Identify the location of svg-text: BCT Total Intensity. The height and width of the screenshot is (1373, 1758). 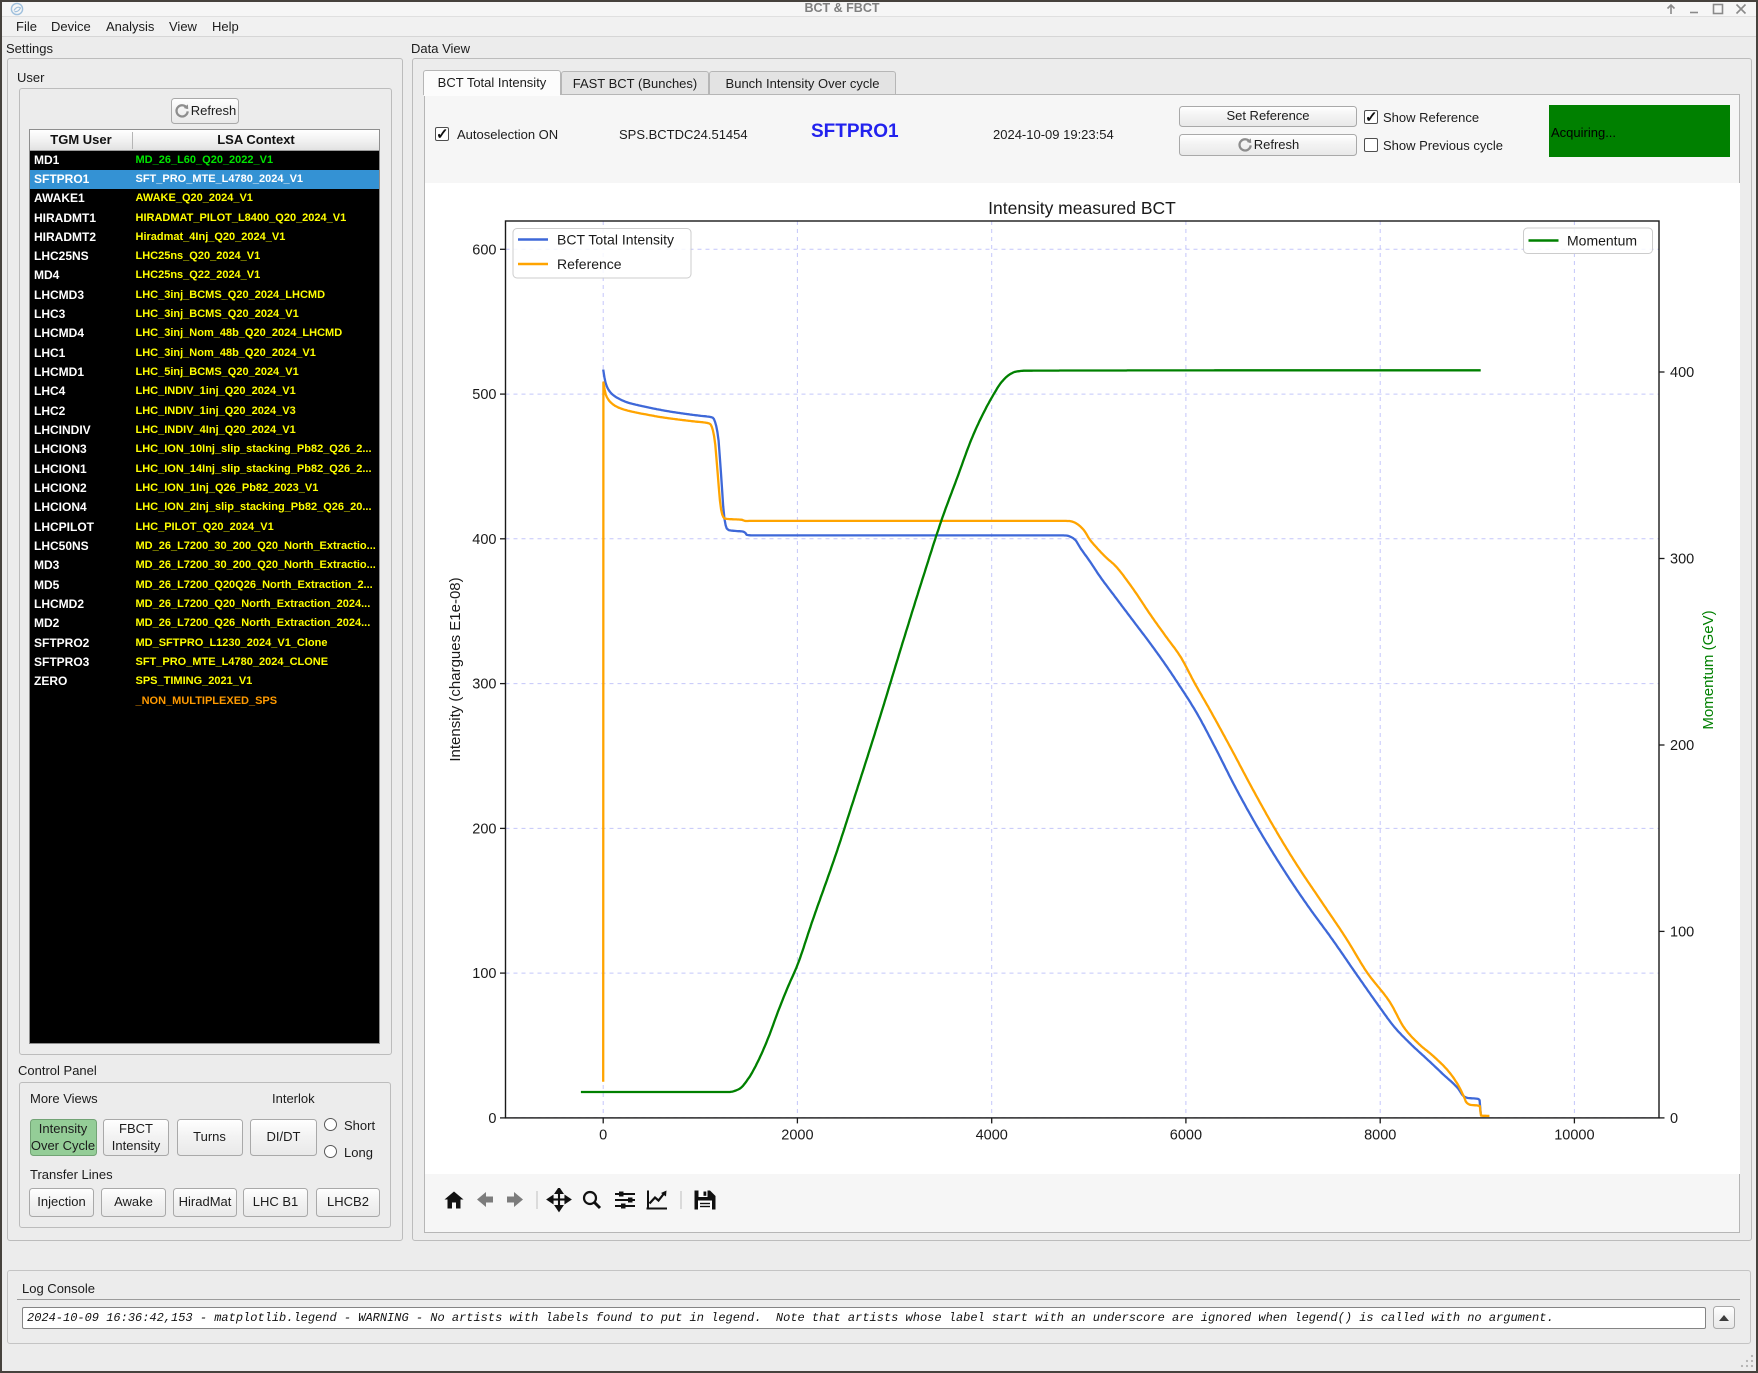
(615, 240).